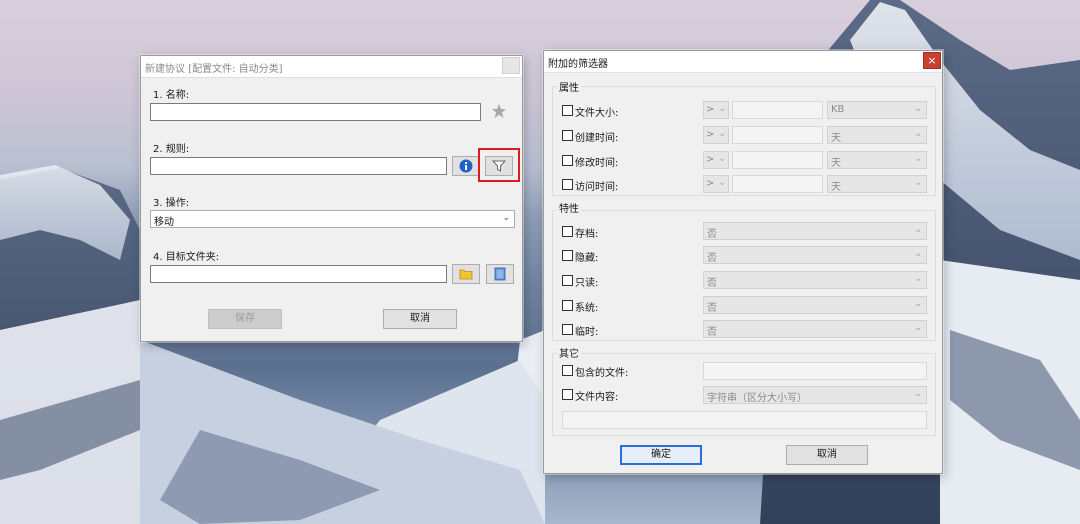 The height and width of the screenshot is (524, 1080). What do you see at coordinates (511, 65) in the screenshot?
I see `close-button` at bounding box center [511, 65].